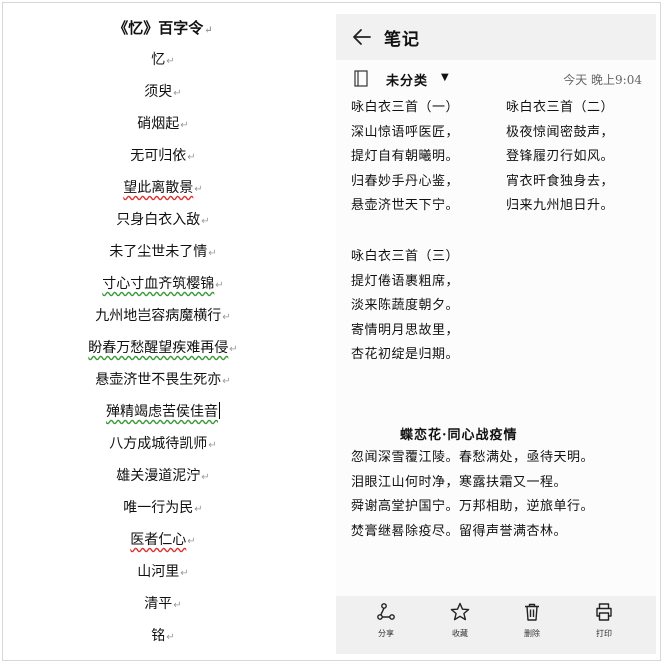 The height and width of the screenshot is (665, 665). I want to click on document-line: 殚精竭虑苦侯佳音, so click(163, 412).